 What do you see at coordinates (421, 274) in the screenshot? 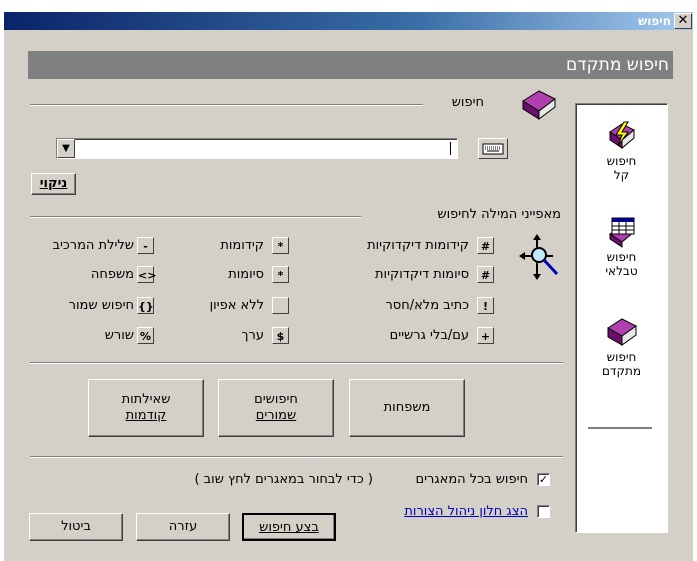
I see `label-grammar-suffixes: סיומות דיקדוקיות` at bounding box center [421, 274].